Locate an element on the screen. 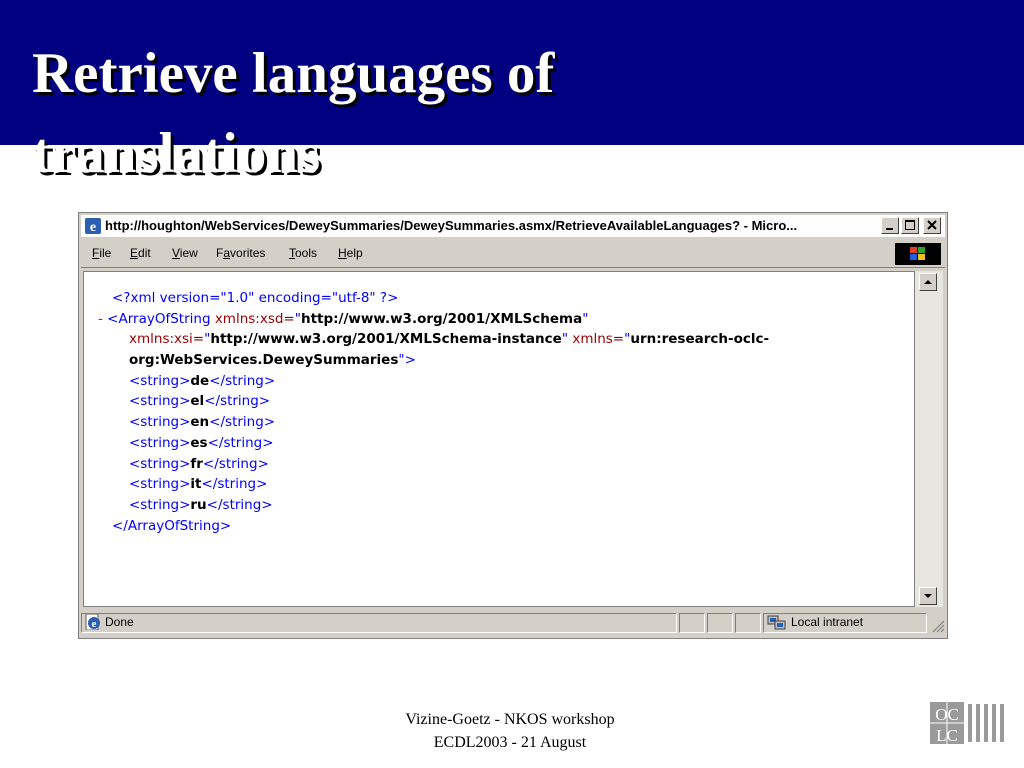 This screenshot has height=768, width=1024. status-bar: e Done Local intranet is located at coordinates (513, 623).